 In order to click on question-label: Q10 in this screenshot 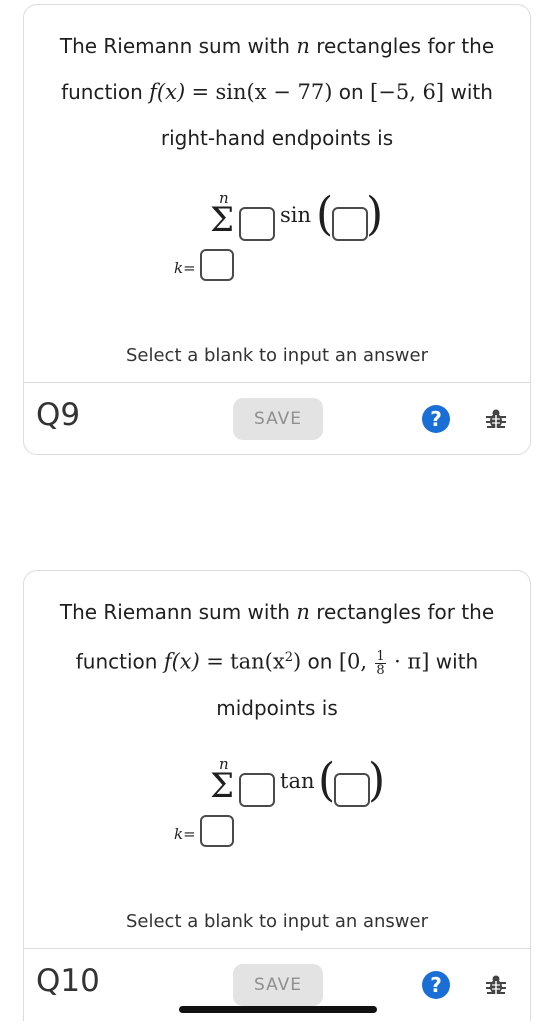, I will do `click(68, 981)`.